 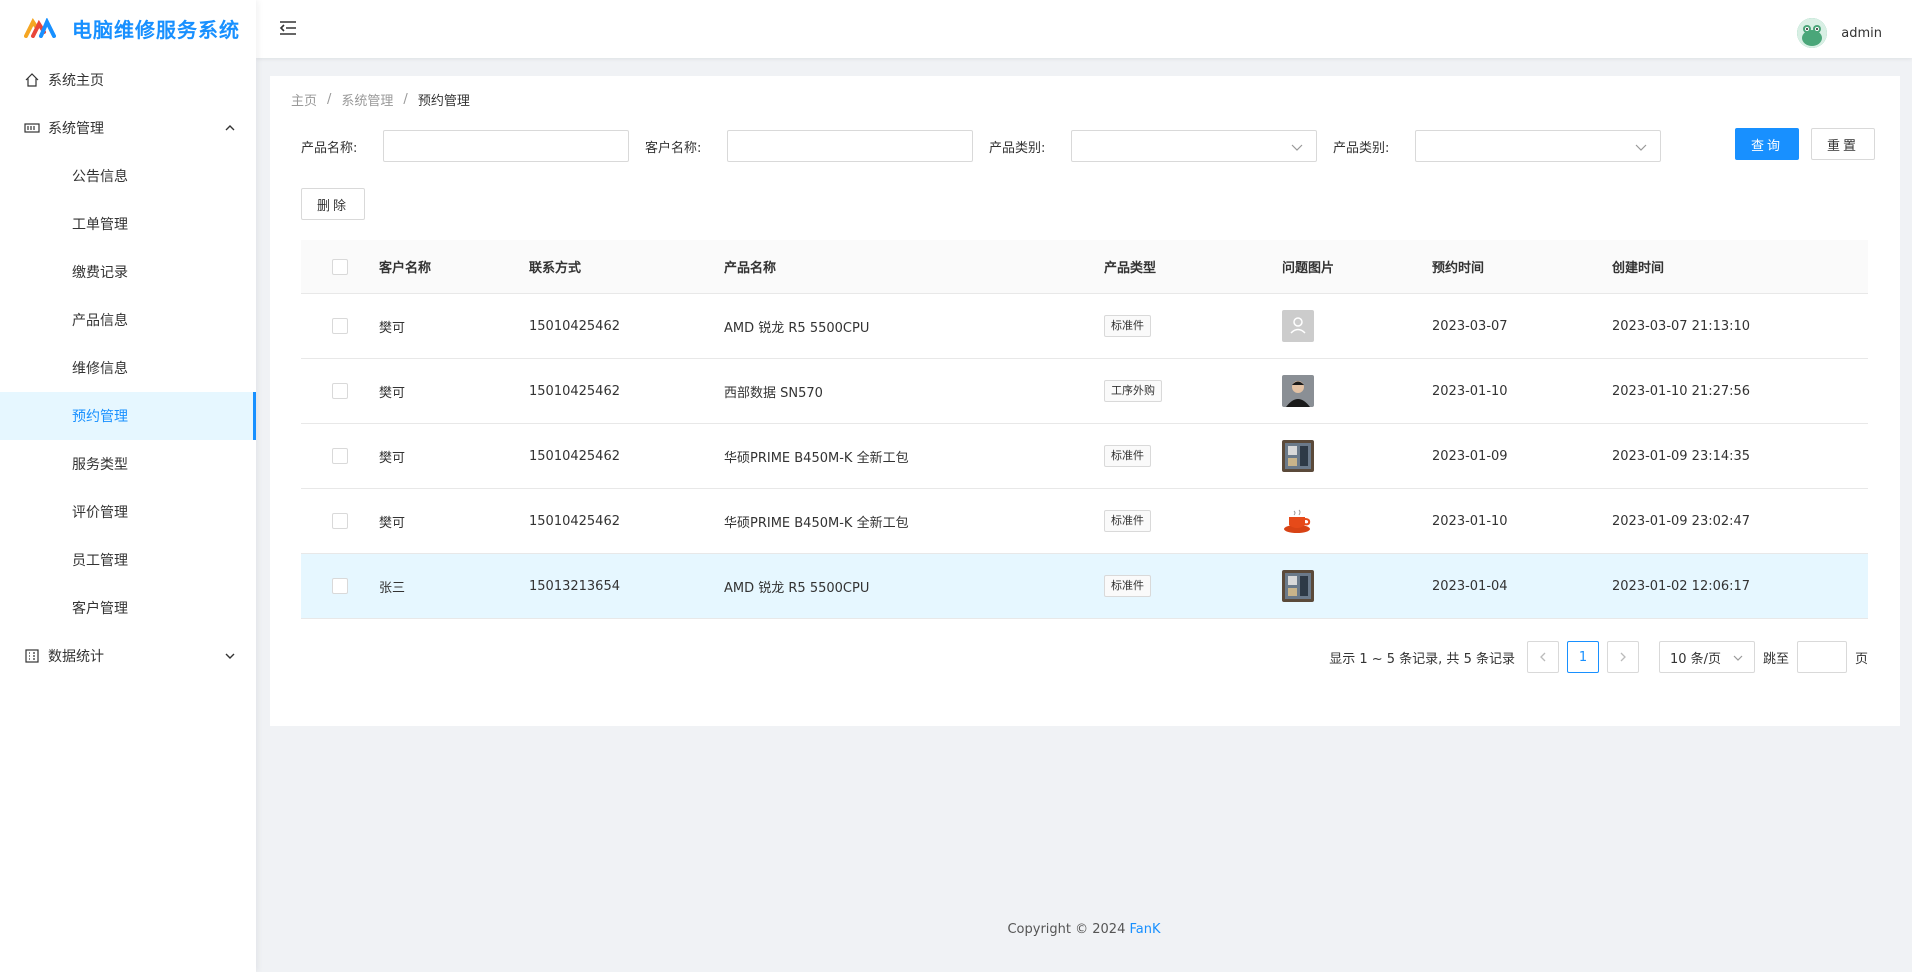 I want to click on jump-page-input, so click(x=1821, y=657).